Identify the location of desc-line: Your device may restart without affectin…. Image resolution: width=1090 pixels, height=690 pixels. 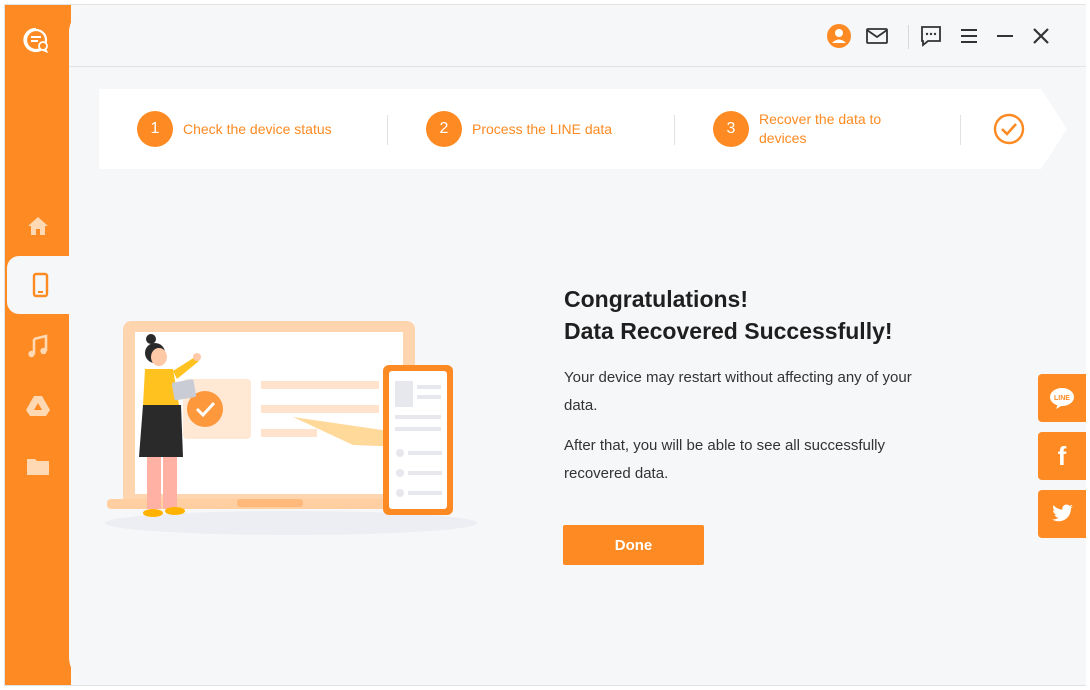
(738, 377).